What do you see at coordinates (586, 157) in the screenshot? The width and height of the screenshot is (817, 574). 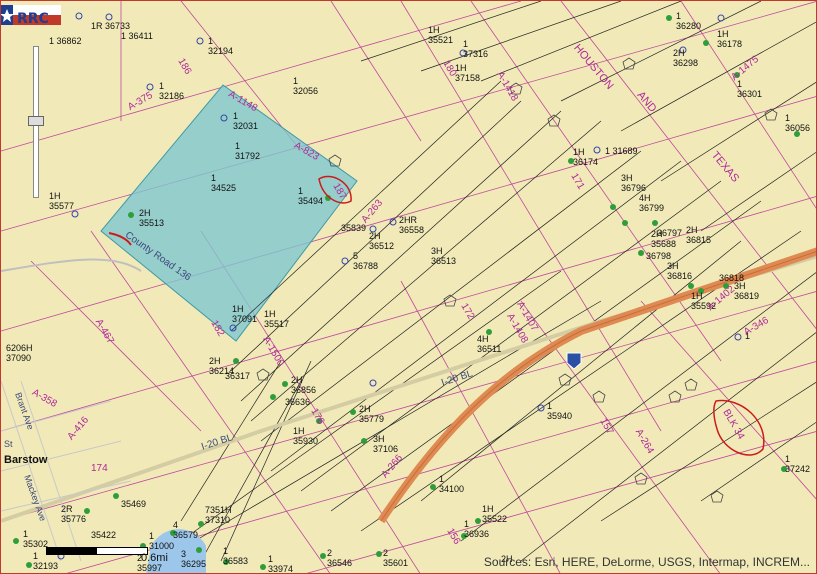 I see `well-label: 1H 36174` at bounding box center [586, 157].